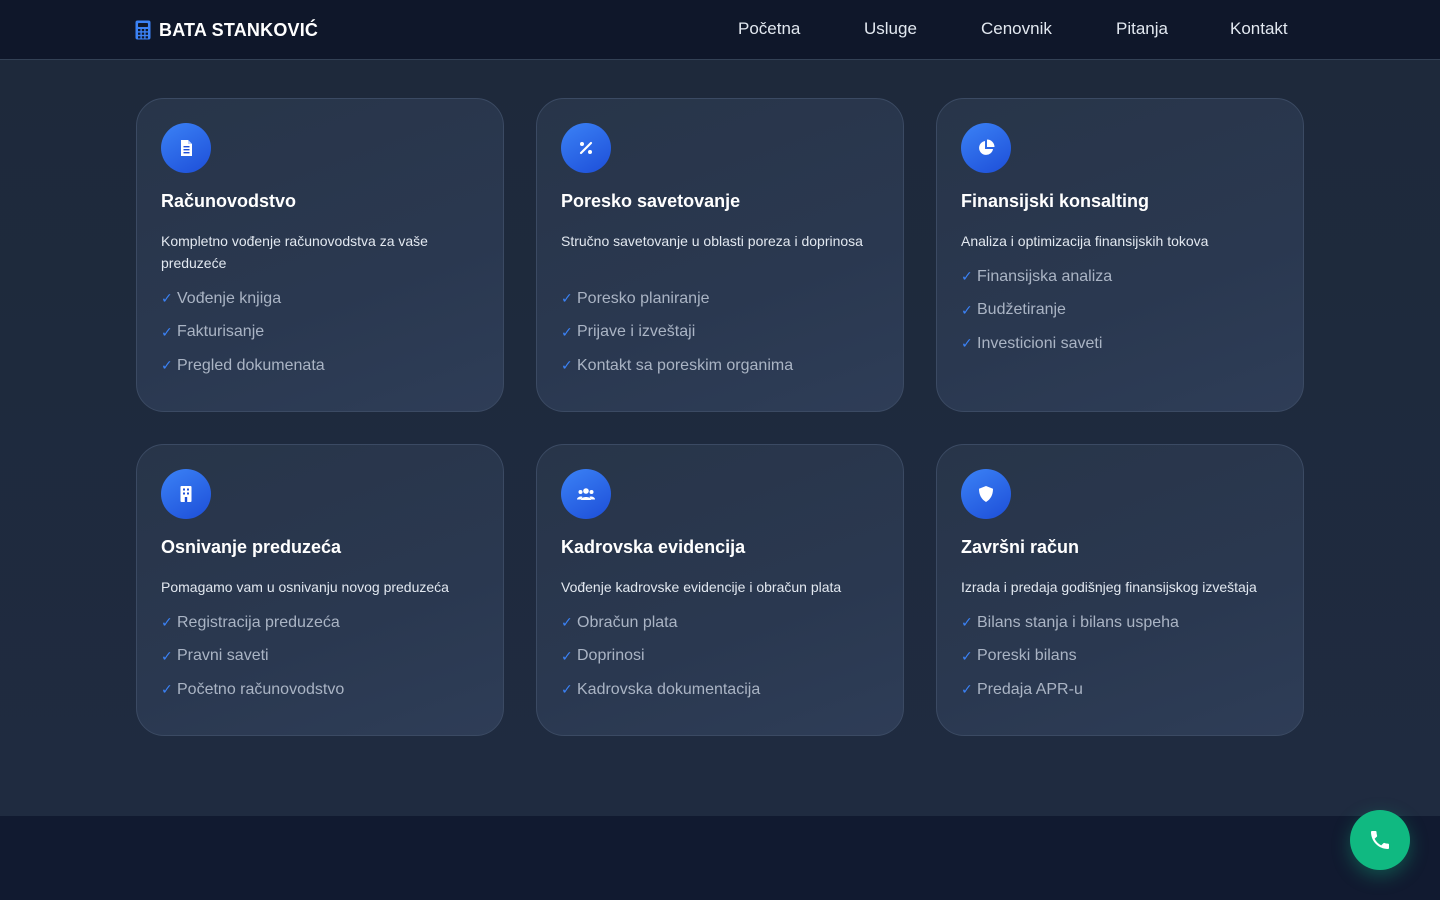 Image resolution: width=1440 pixels, height=900 pixels. I want to click on document-icon, so click(186, 148).